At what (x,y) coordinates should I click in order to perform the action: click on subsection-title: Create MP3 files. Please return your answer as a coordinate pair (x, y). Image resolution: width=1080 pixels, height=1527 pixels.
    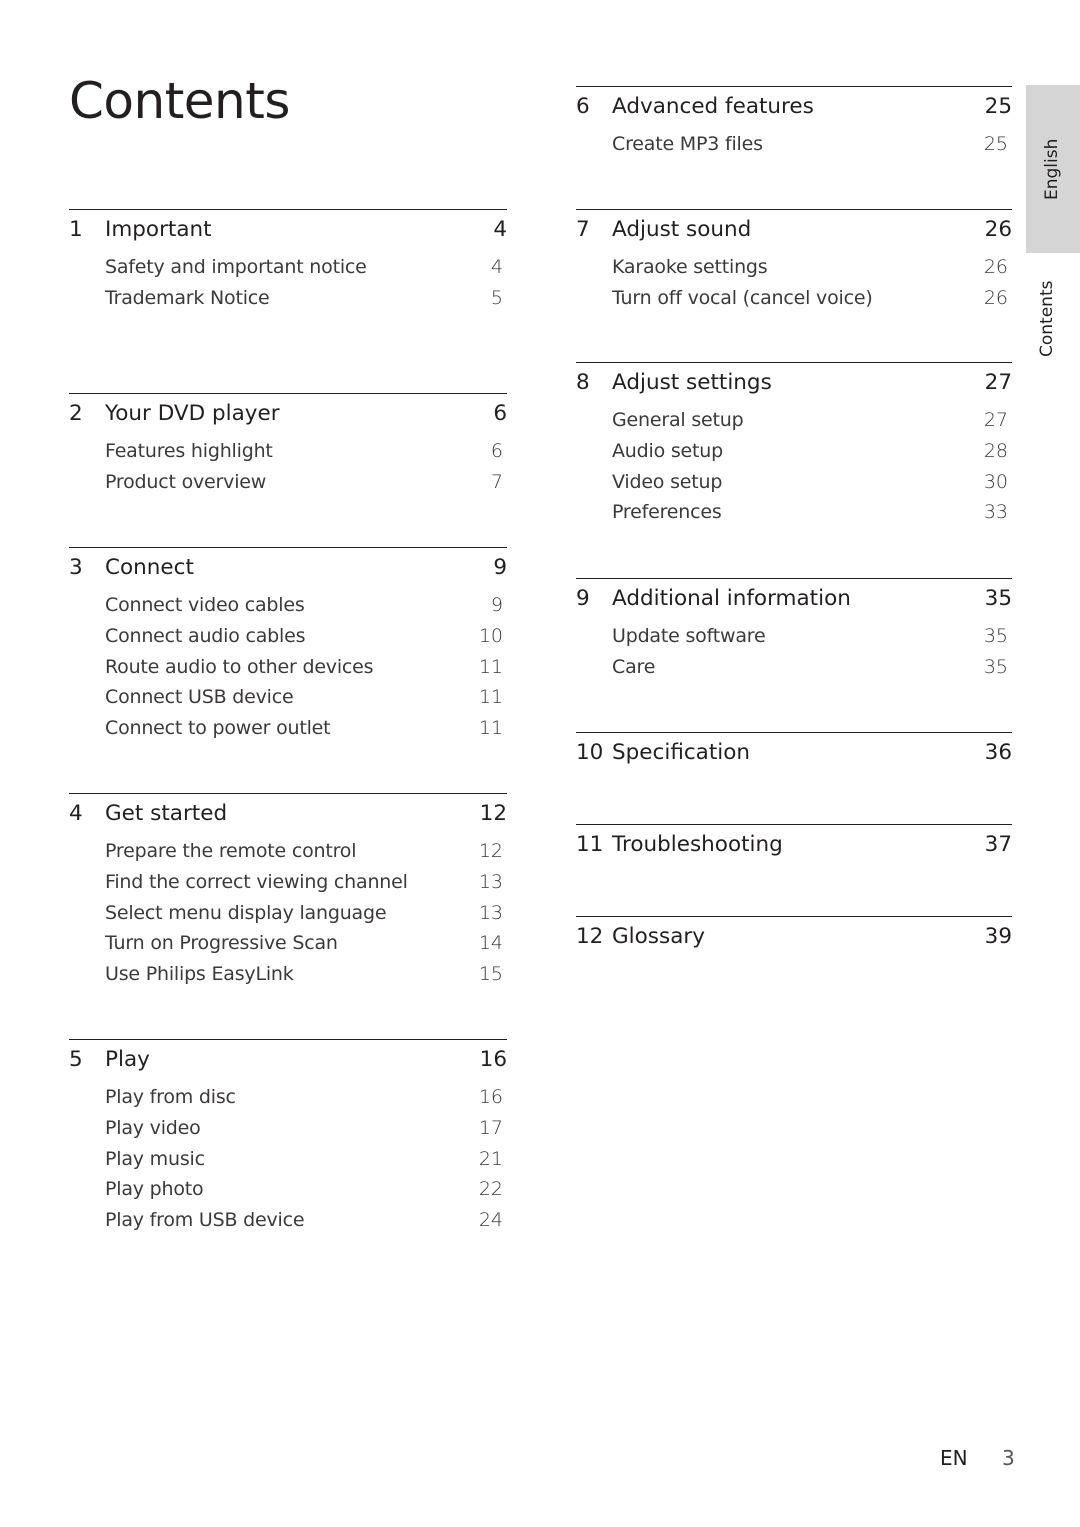
    Looking at the image, I should click on (798, 144).